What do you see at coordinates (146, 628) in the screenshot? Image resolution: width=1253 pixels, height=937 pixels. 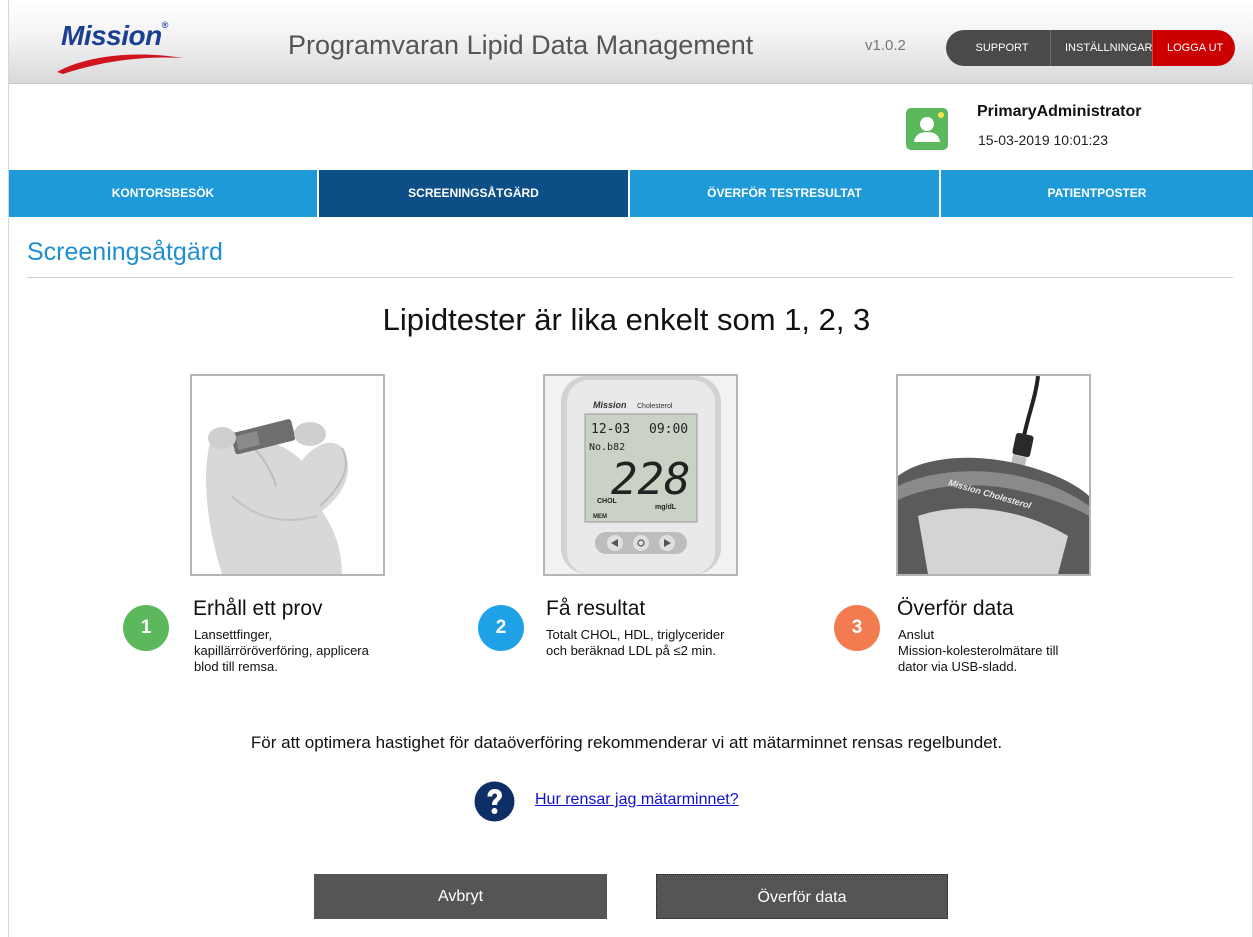 I see `step-1-badge: 1` at bounding box center [146, 628].